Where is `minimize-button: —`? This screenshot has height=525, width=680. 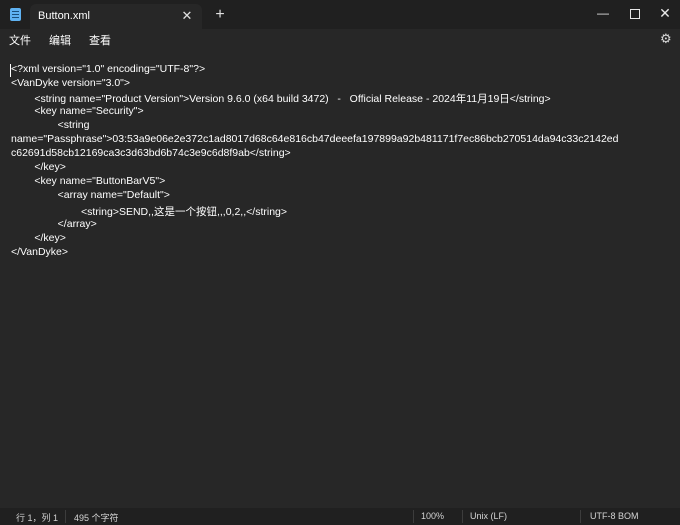 minimize-button: — is located at coordinates (603, 14).